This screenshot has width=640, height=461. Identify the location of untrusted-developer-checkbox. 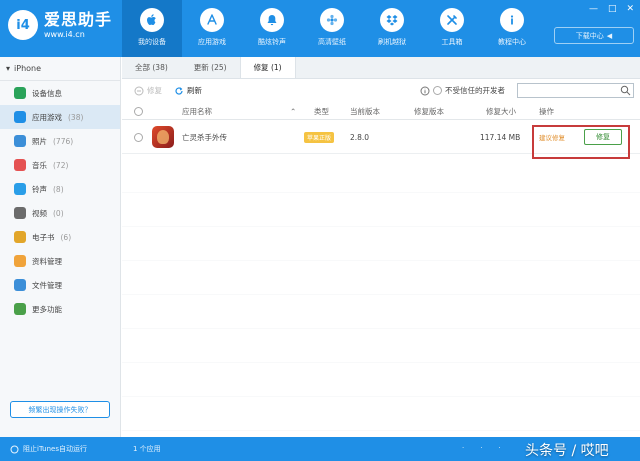
(437, 90).